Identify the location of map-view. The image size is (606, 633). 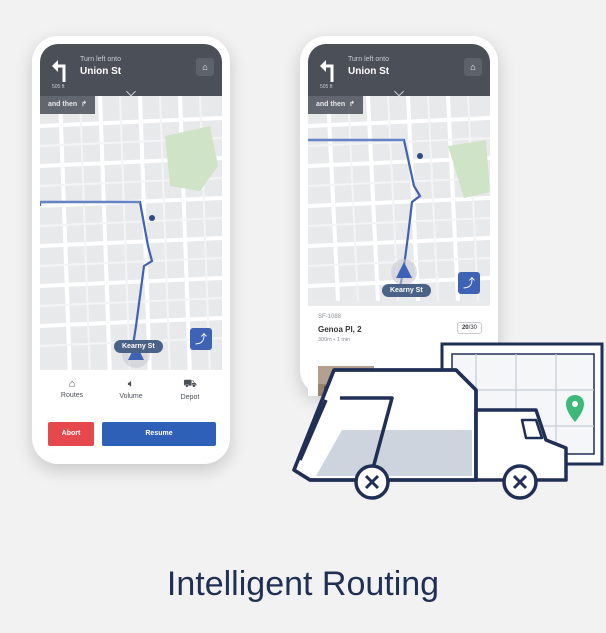
(399, 198).